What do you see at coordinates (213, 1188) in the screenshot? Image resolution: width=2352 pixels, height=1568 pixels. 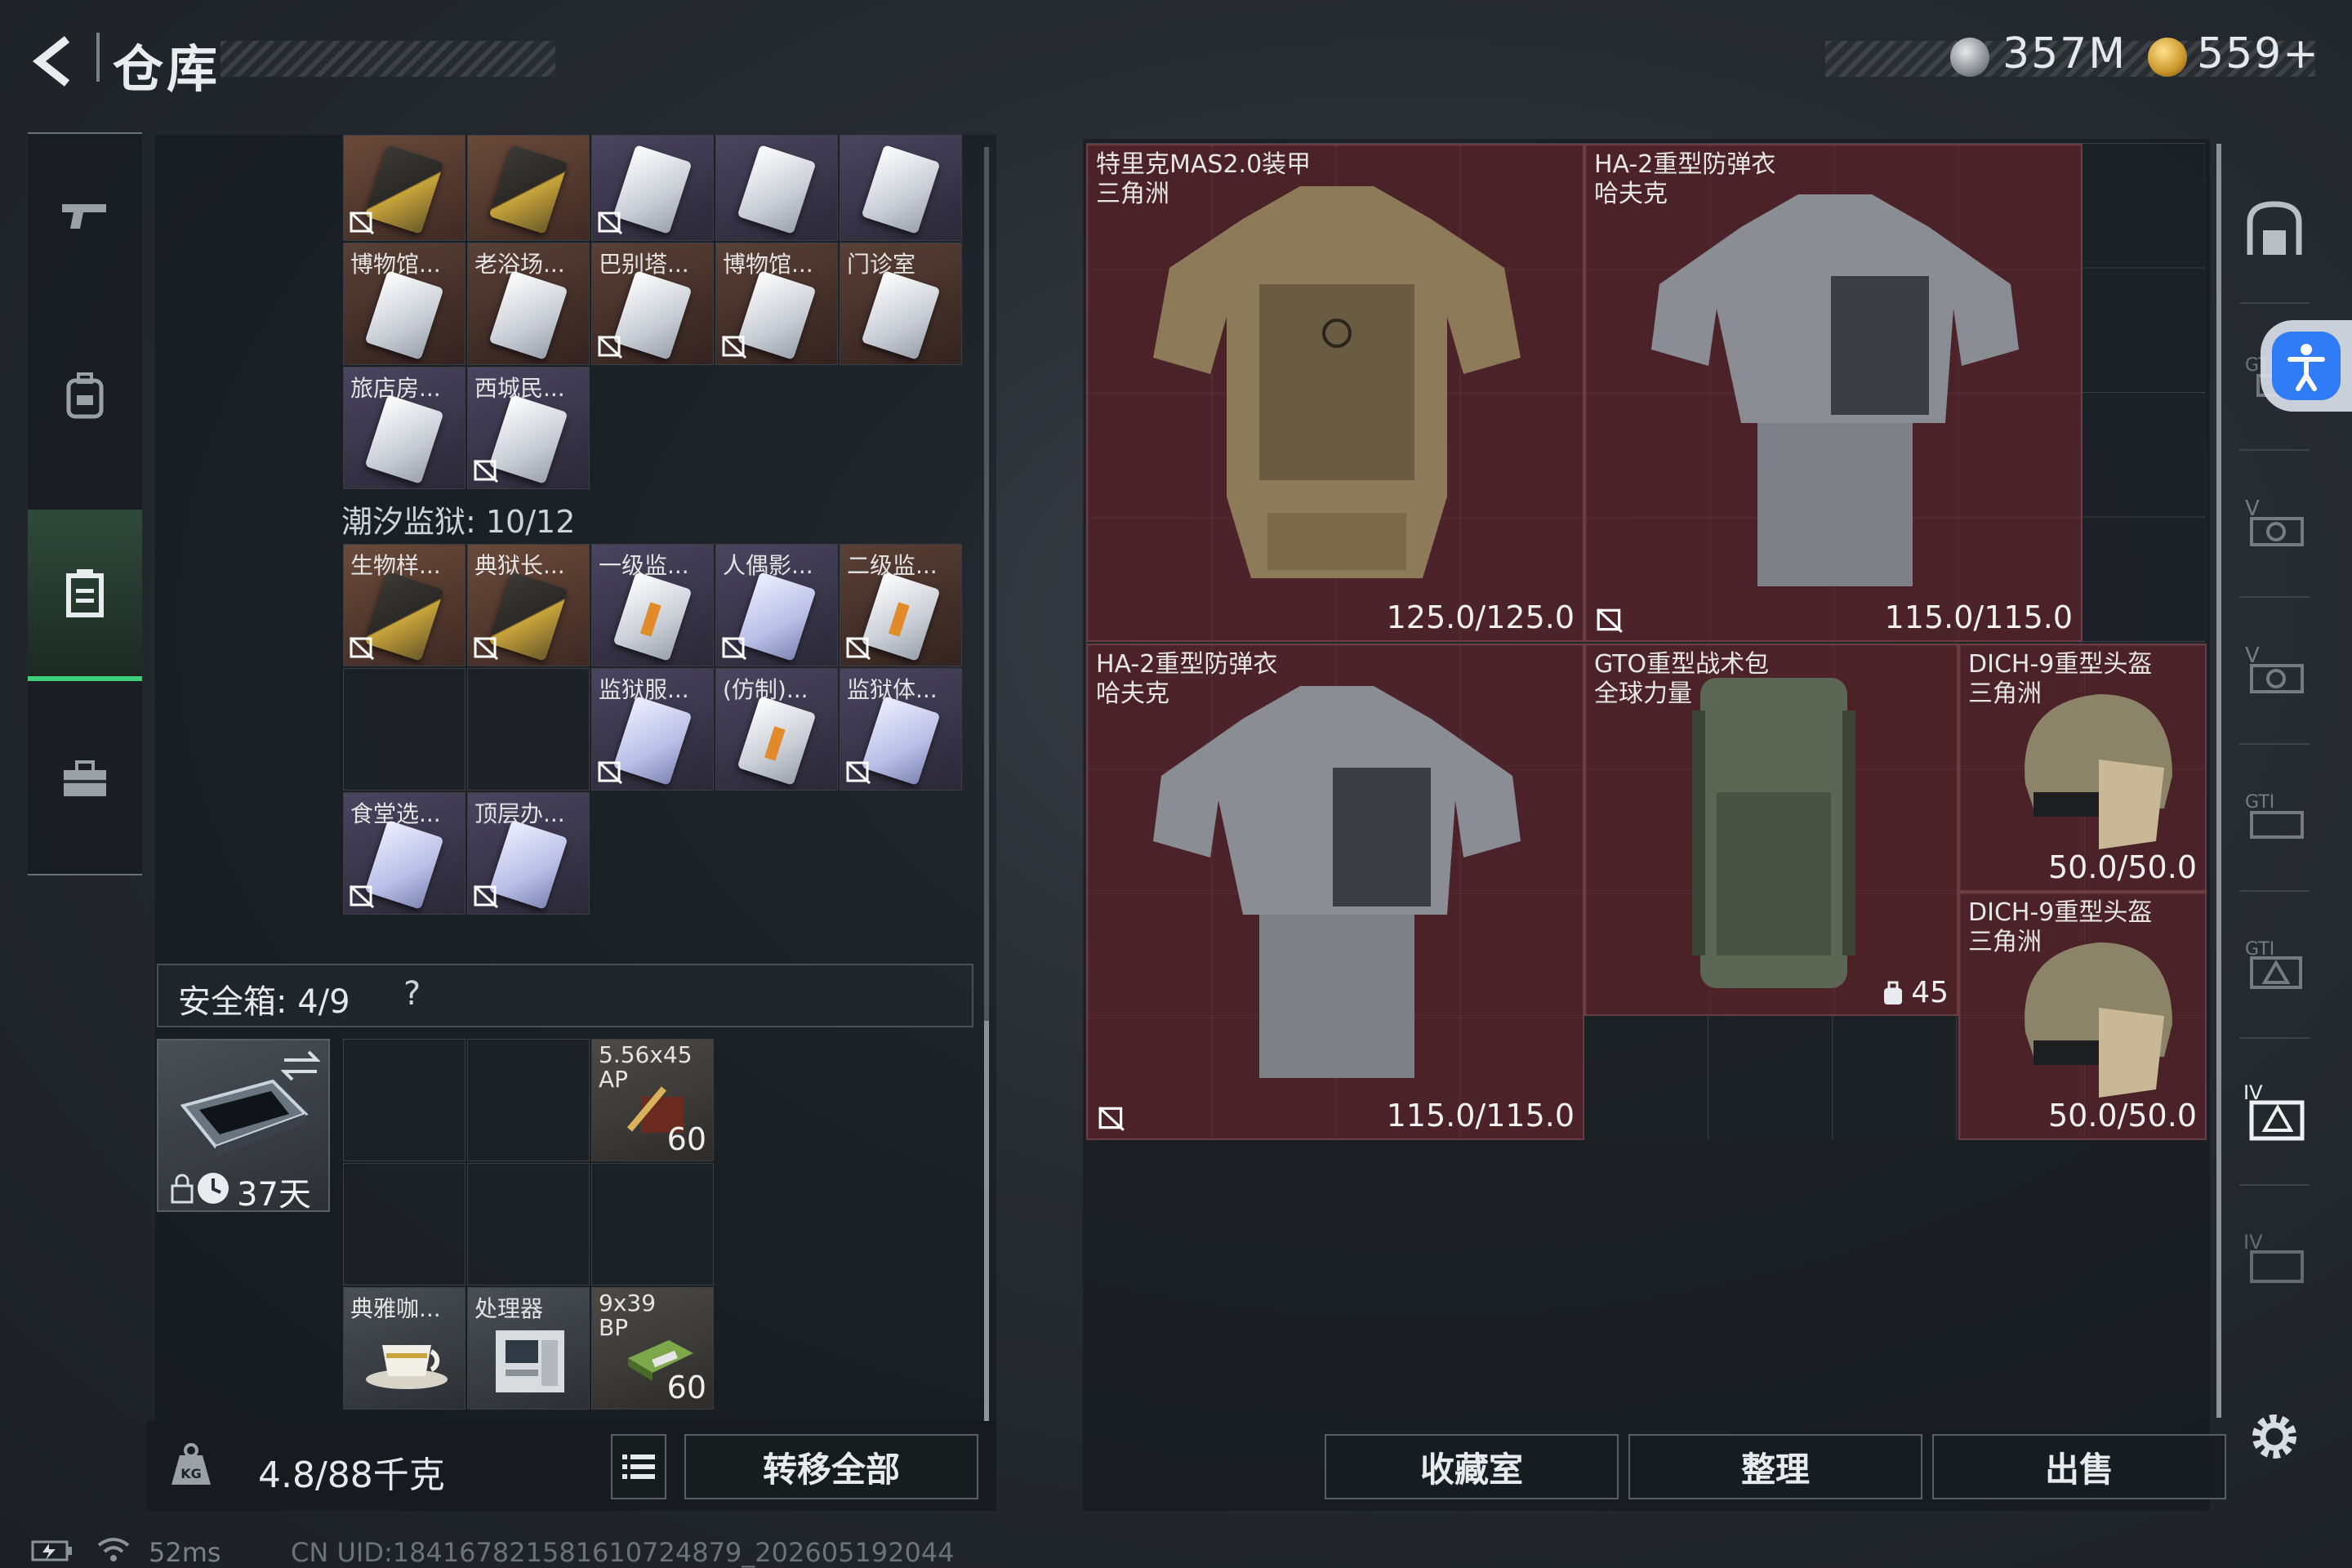 I see `clock-icon` at bounding box center [213, 1188].